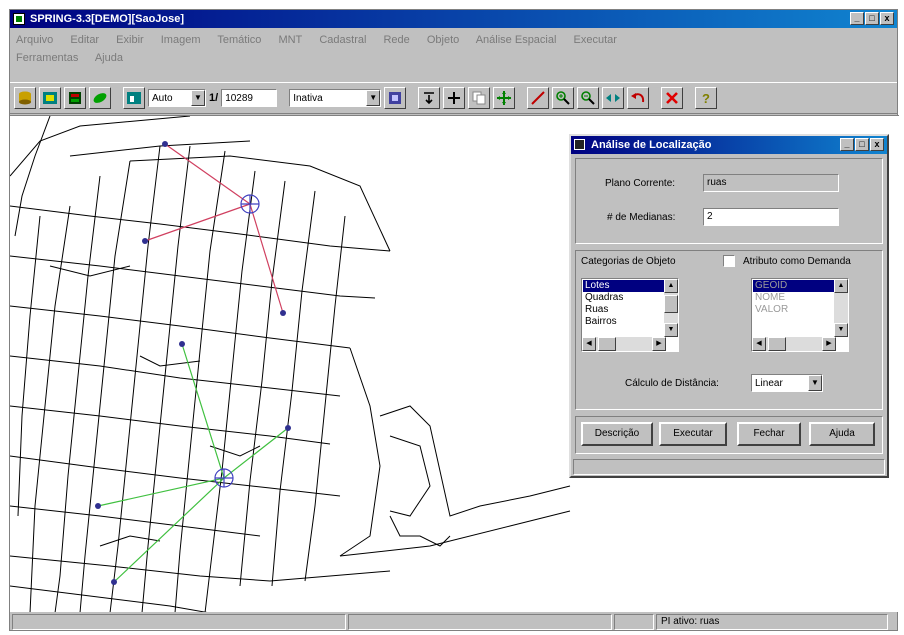 The image size is (904, 635). I want to click on zoom-mode-value: Auto, so click(162, 98).